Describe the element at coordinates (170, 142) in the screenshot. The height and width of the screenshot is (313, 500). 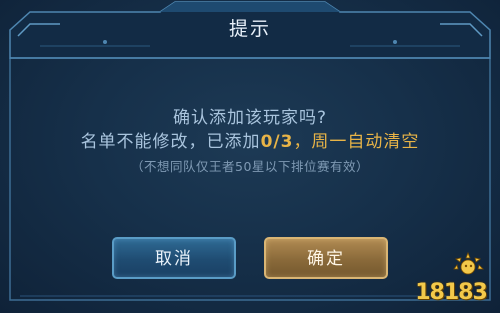
I see `list-status-prefix: 名单不能修改，已添加` at that location.